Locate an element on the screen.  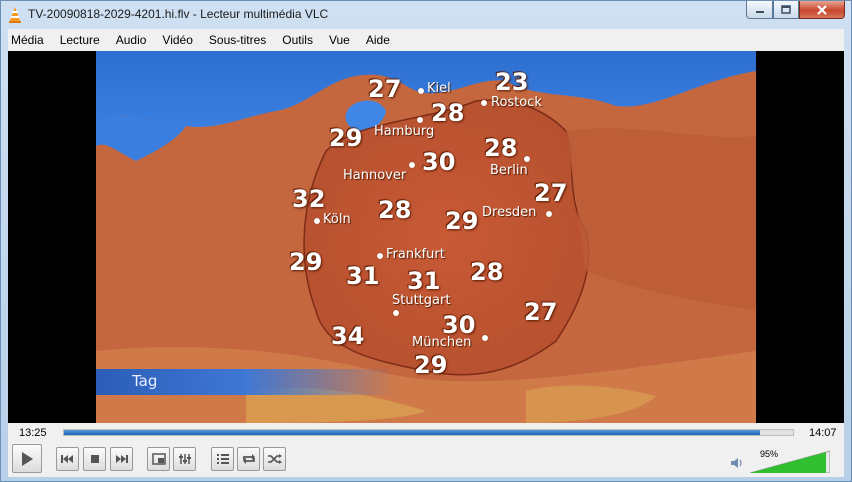
loop-button is located at coordinates (248, 459).